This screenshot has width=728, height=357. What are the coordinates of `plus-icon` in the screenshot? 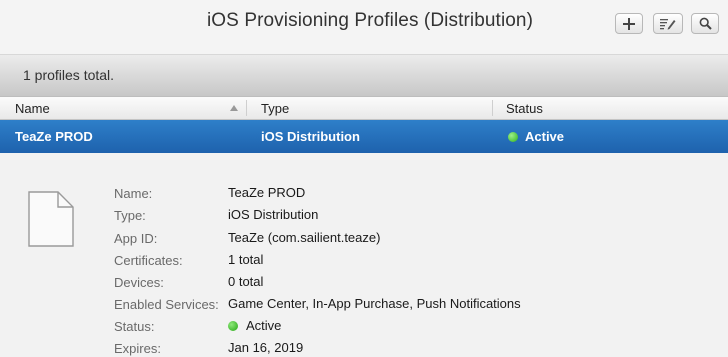 It's located at (629, 23).